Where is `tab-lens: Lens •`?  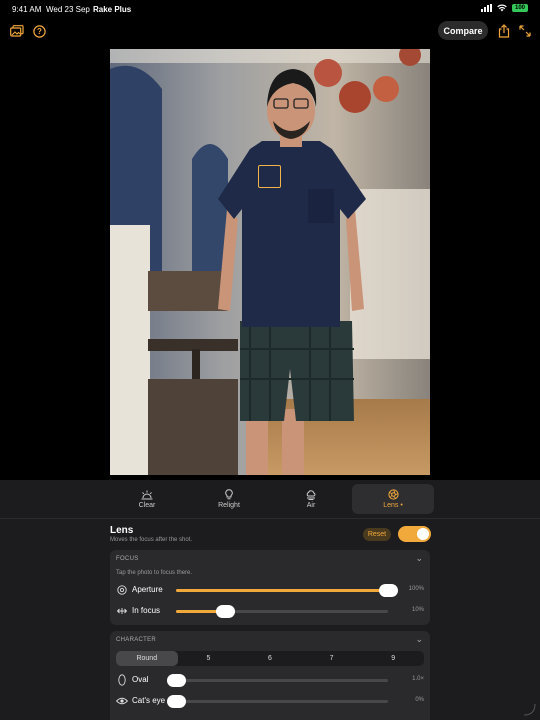 tab-lens: Lens • is located at coordinates (393, 499).